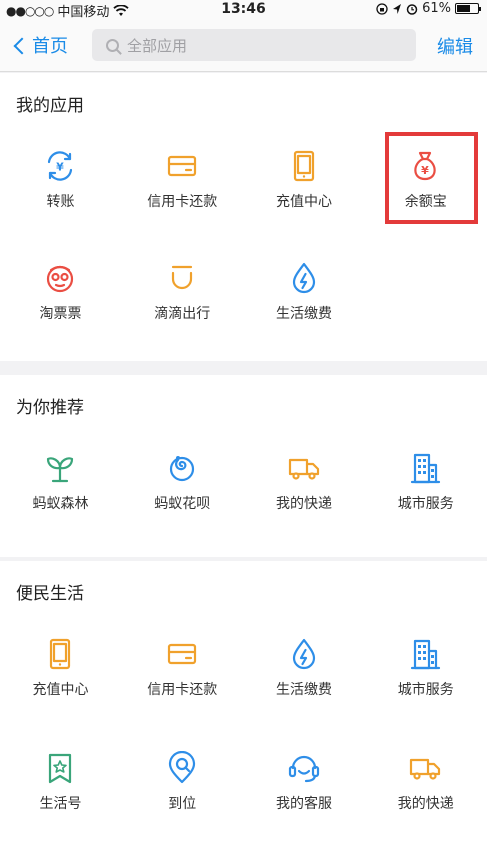 Image resolution: width=487 pixels, height=858 pixels. Describe the element at coordinates (254, 45) in the screenshot. I see `search-input: 全部应用` at that location.